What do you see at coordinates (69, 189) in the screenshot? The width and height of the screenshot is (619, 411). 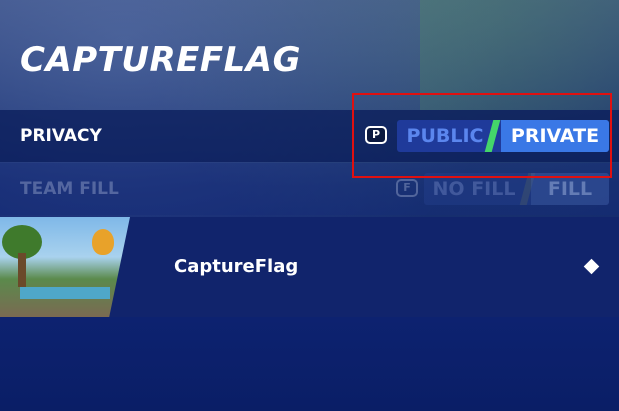 I see `team-fill-label: TEAM FILL` at bounding box center [69, 189].